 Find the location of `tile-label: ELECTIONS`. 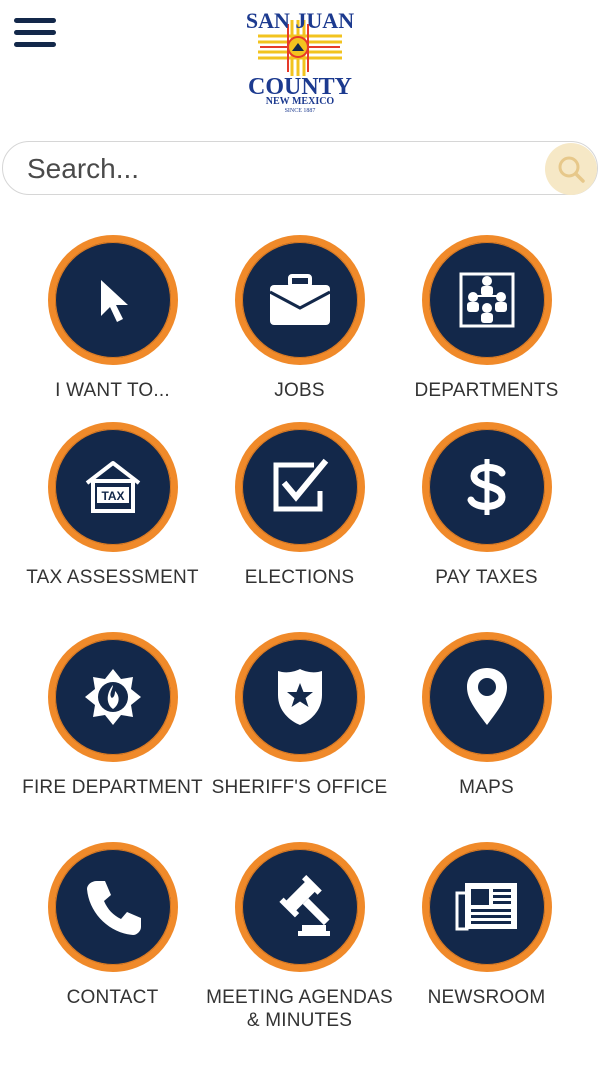

tile-label: ELECTIONS is located at coordinates (299, 577).